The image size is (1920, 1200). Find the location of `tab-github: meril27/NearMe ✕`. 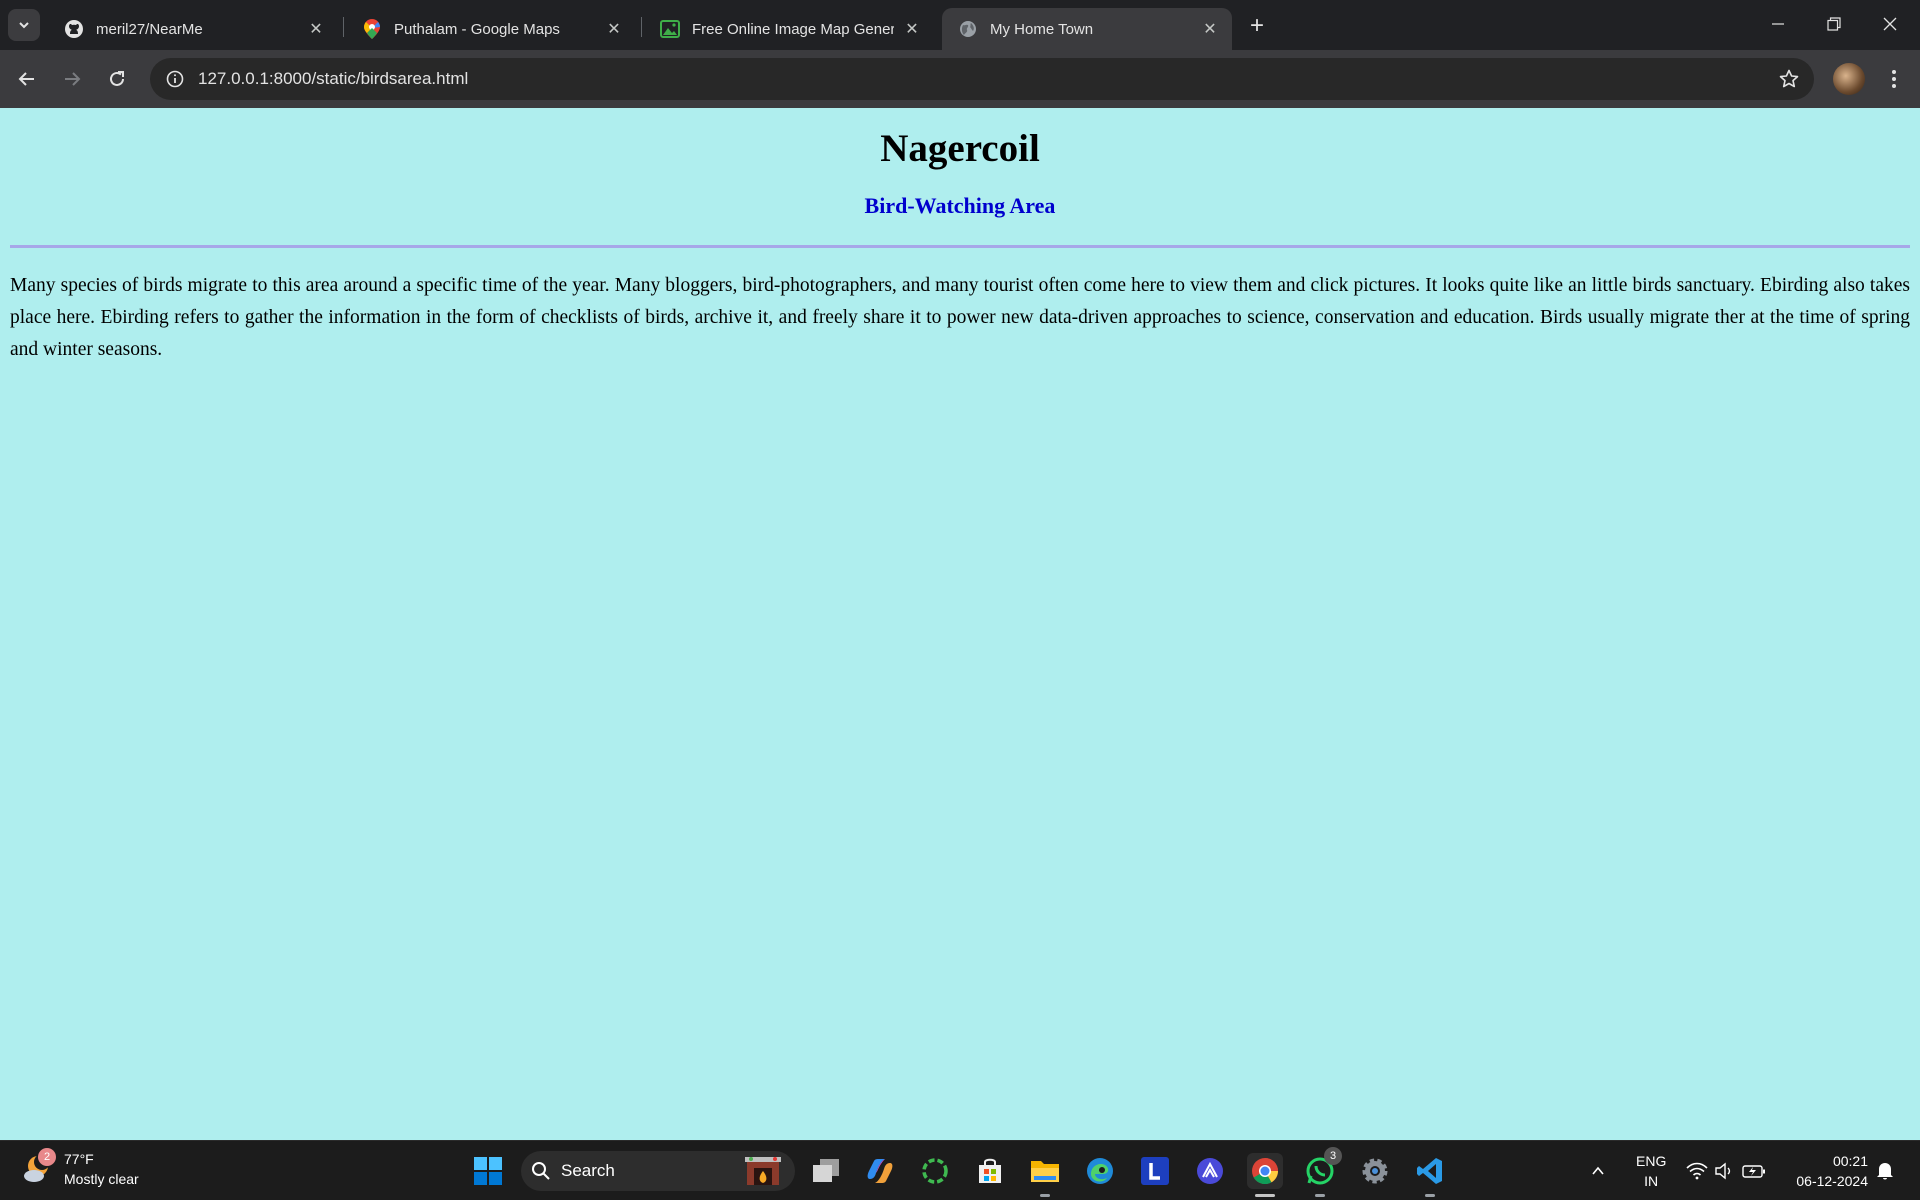

tab-github: meril27/NearMe ✕ is located at coordinates (193, 29).